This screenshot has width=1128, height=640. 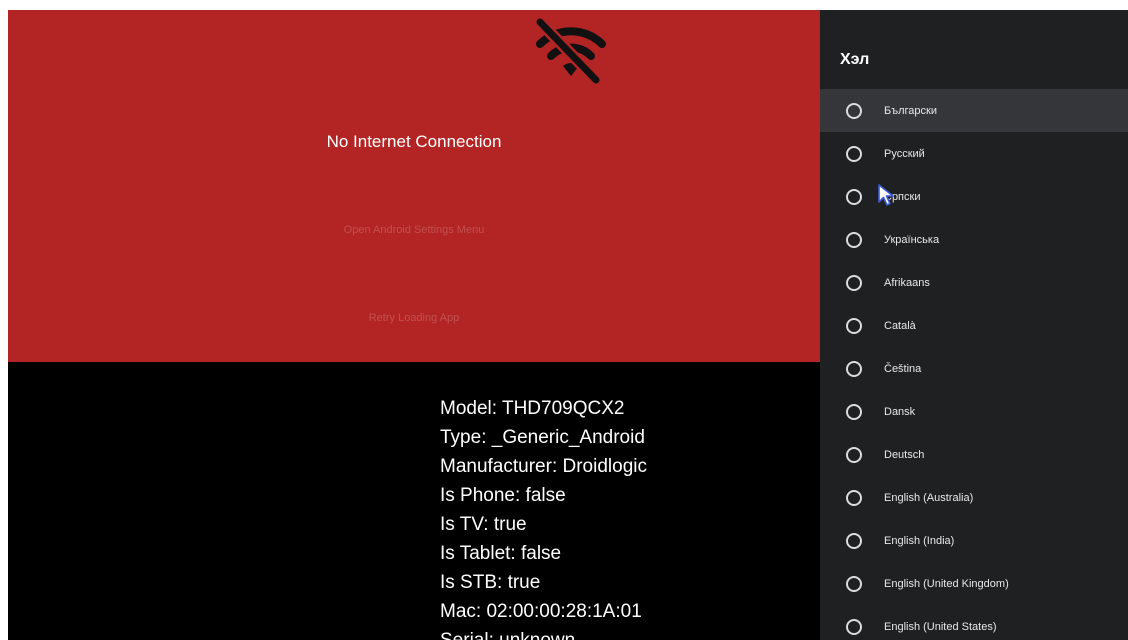 What do you see at coordinates (910, 110) in the screenshot?
I see `language-option-label: Български` at bounding box center [910, 110].